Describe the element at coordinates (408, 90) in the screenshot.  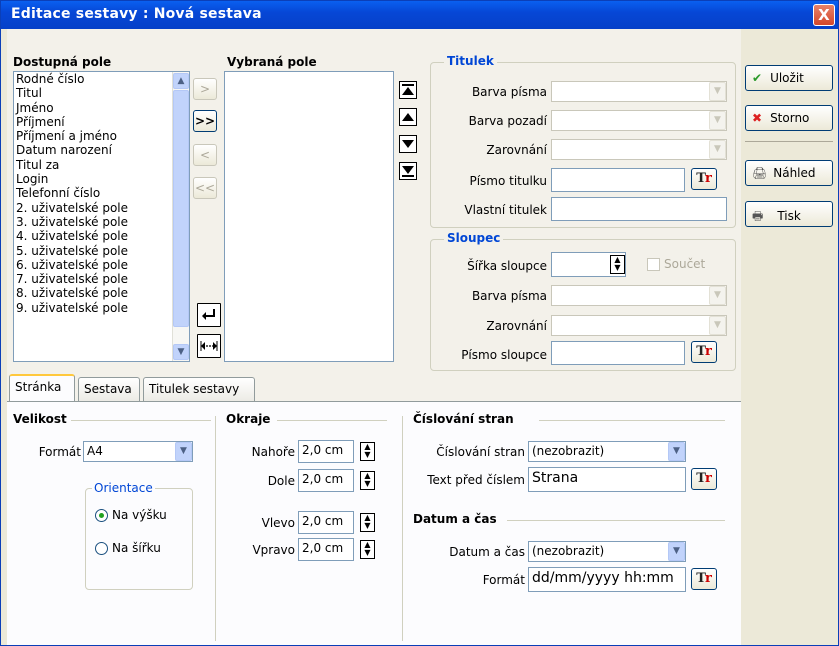
I see `move-top-button` at that location.